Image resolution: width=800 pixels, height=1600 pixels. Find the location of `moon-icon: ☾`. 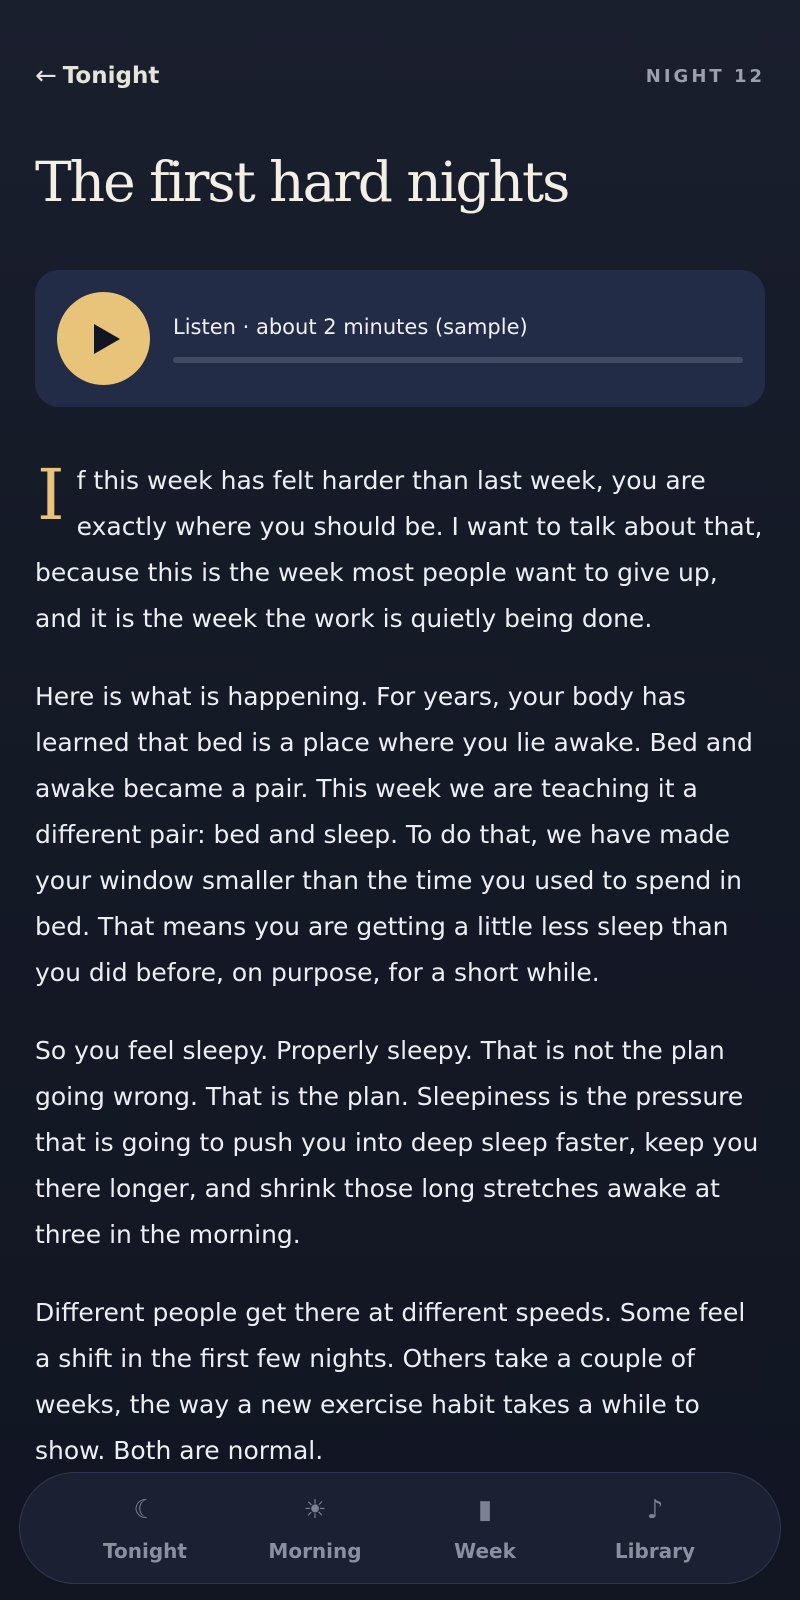

moon-icon: ☾ is located at coordinates (145, 1510).